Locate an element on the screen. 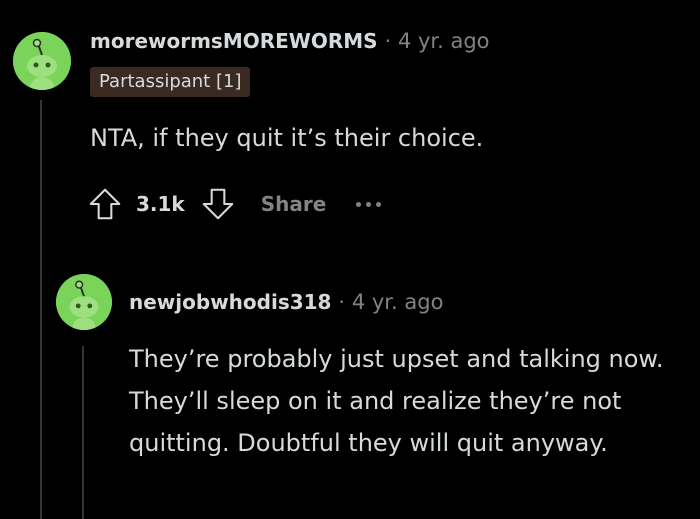  downvote-button is located at coordinates (218, 204).